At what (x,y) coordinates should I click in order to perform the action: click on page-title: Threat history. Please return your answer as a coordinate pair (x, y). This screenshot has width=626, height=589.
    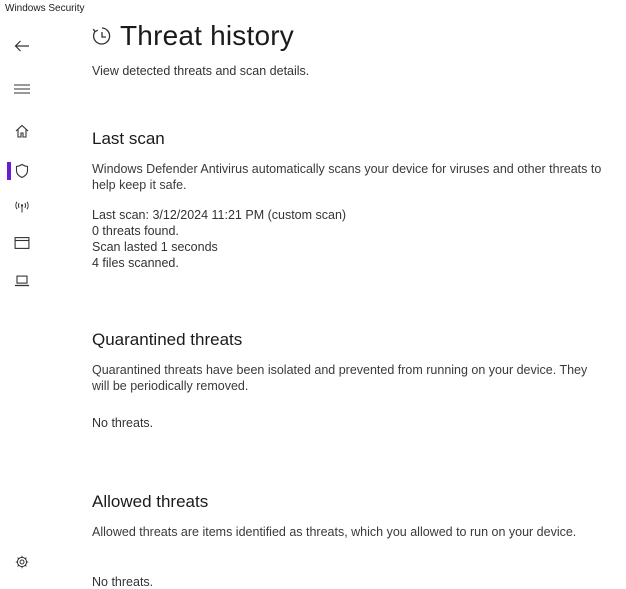
    Looking at the image, I should click on (207, 35).